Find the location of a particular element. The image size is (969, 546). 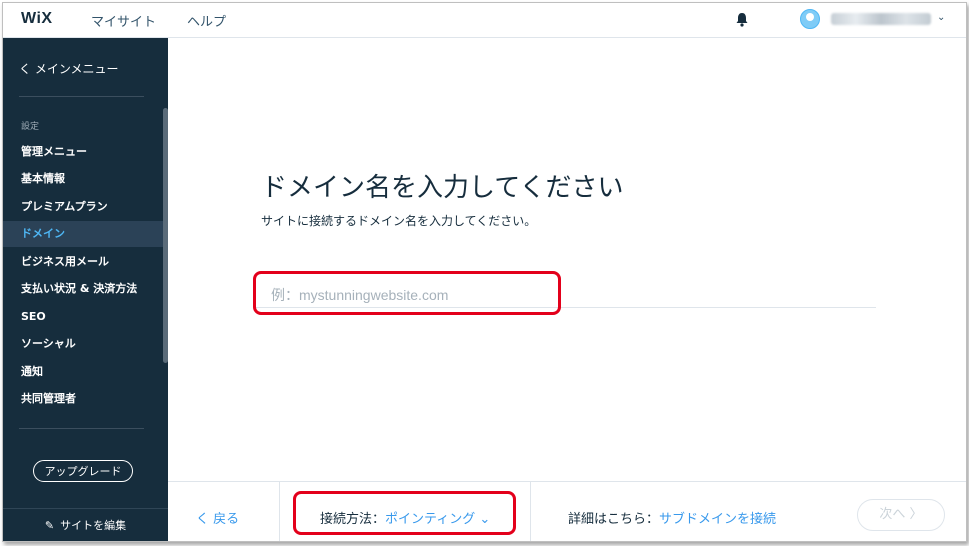

pencil-icon: ✎ is located at coordinates (49, 525).